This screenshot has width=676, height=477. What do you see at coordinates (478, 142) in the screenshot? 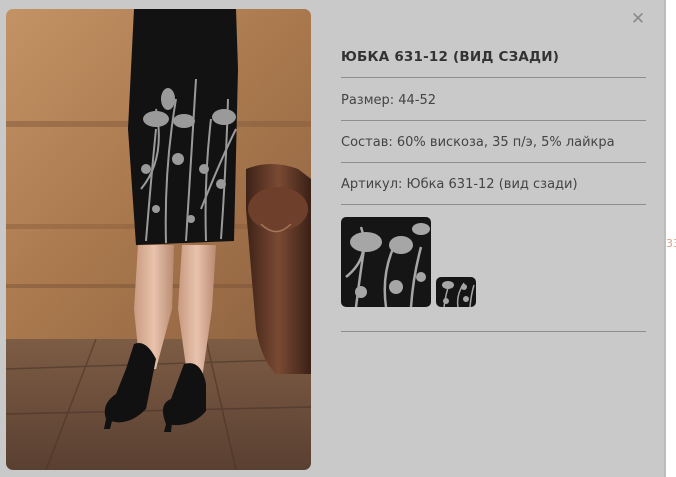
I see `product-composition: Состав: 60% вискоза, 35 п/э, 5% лайкра` at bounding box center [478, 142].